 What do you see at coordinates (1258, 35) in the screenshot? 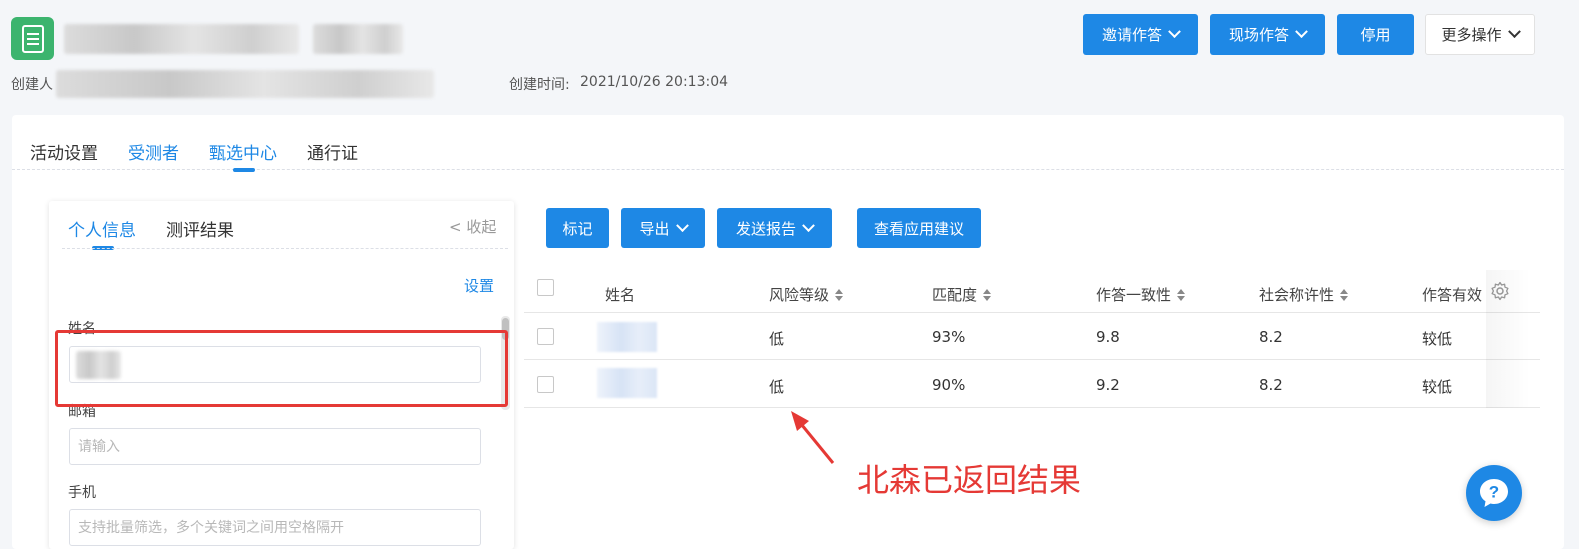
I see `onsite-answer-label: 现场作答` at bounding box center [1258, 35].